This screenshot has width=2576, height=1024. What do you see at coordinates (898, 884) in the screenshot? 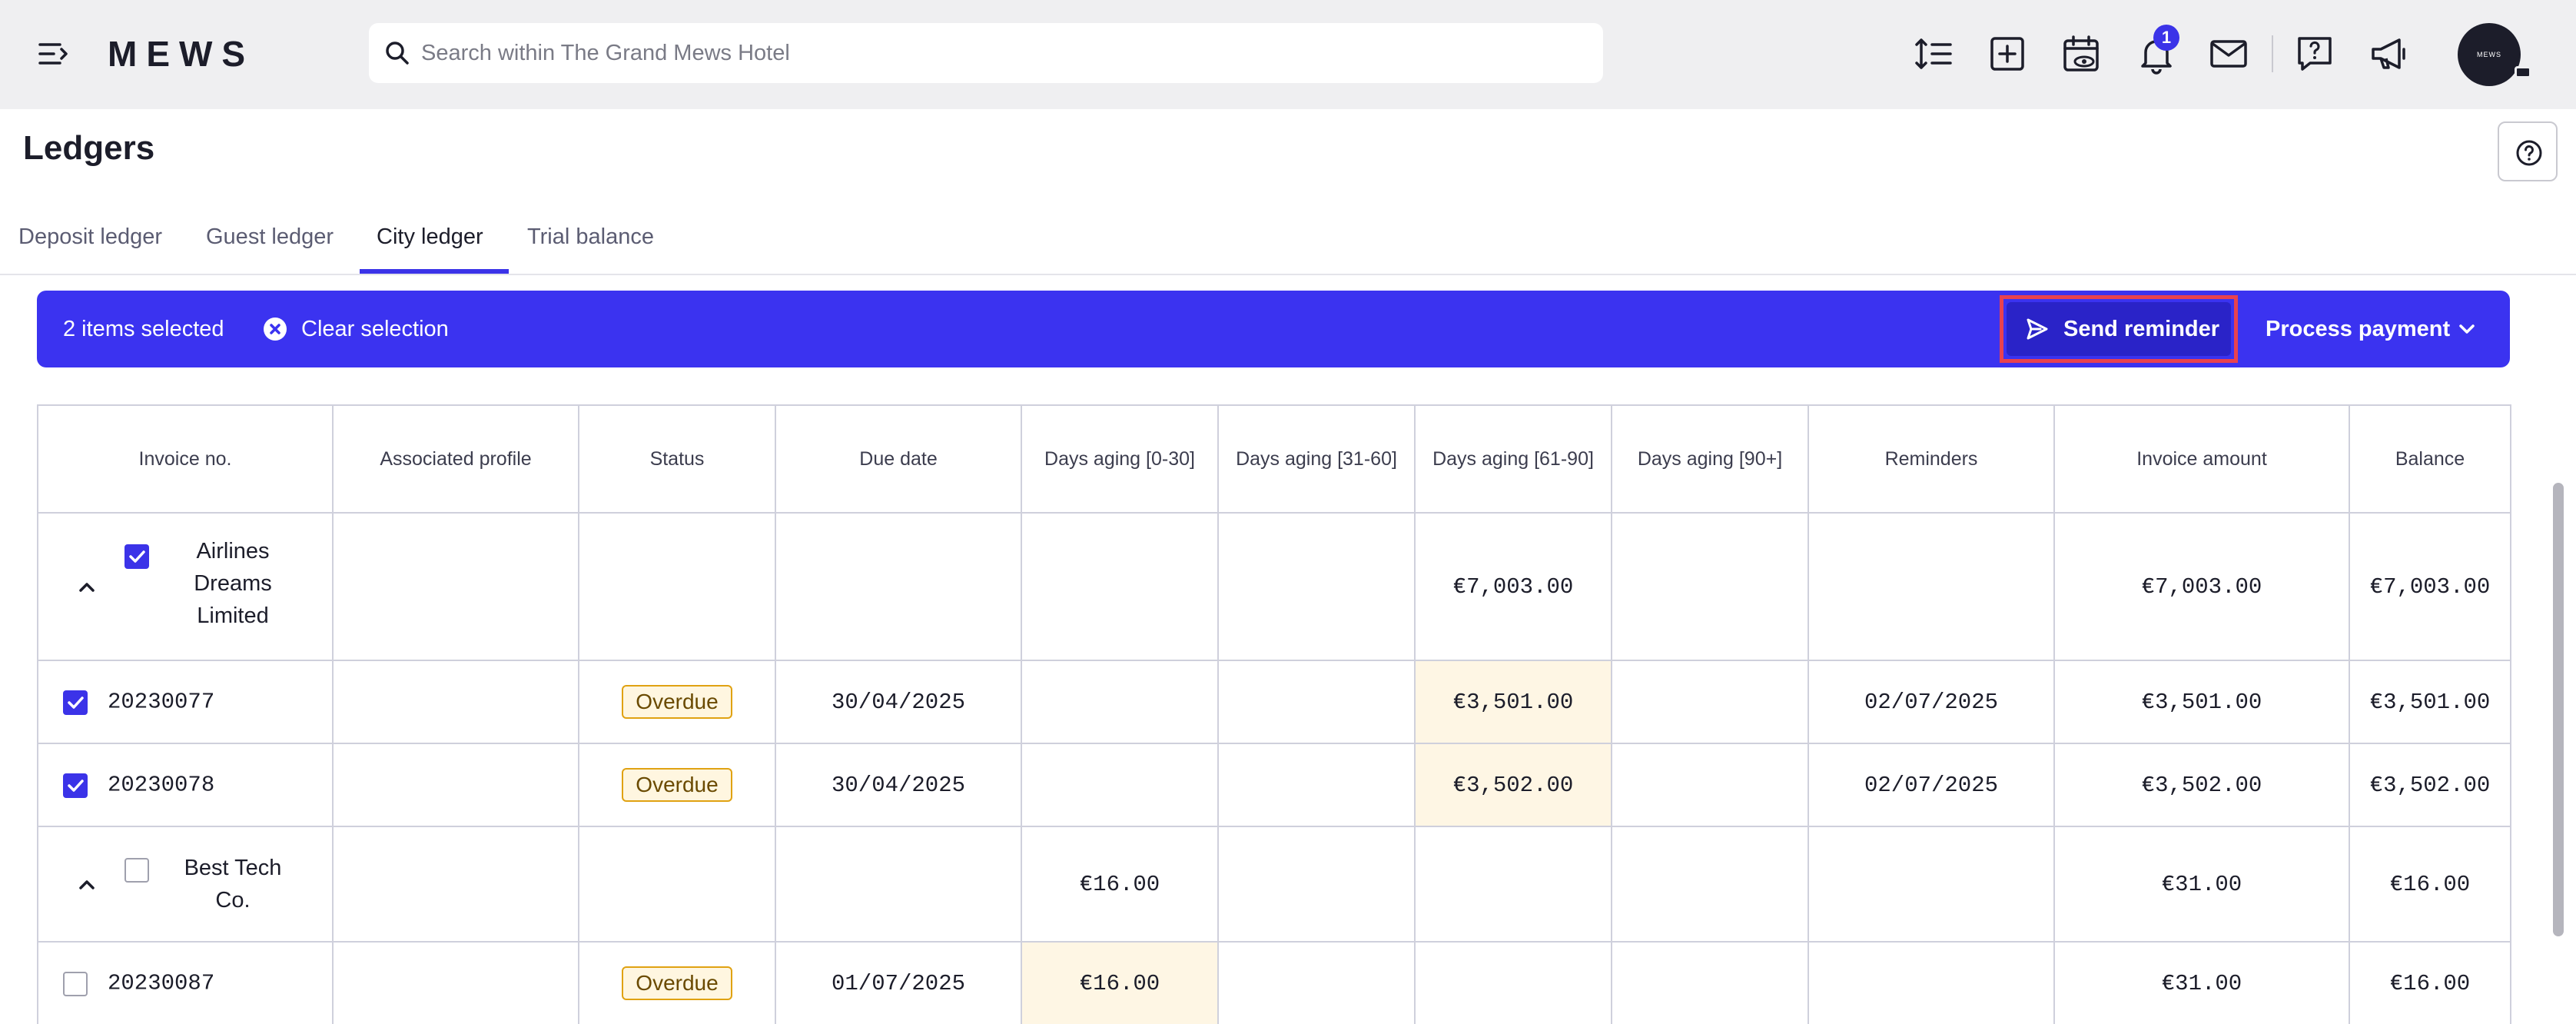
I see `due-date-cell` at bounding box center [898, 884].